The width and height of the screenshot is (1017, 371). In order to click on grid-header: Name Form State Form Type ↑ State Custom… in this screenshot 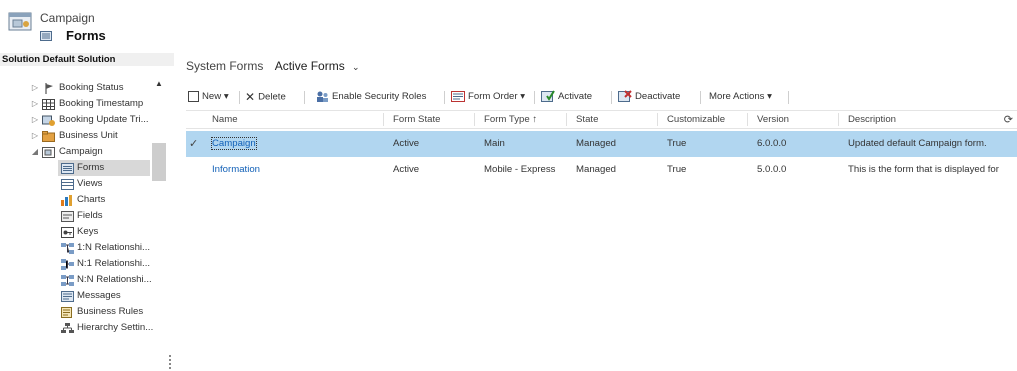, I will do `click(601, 119)`.